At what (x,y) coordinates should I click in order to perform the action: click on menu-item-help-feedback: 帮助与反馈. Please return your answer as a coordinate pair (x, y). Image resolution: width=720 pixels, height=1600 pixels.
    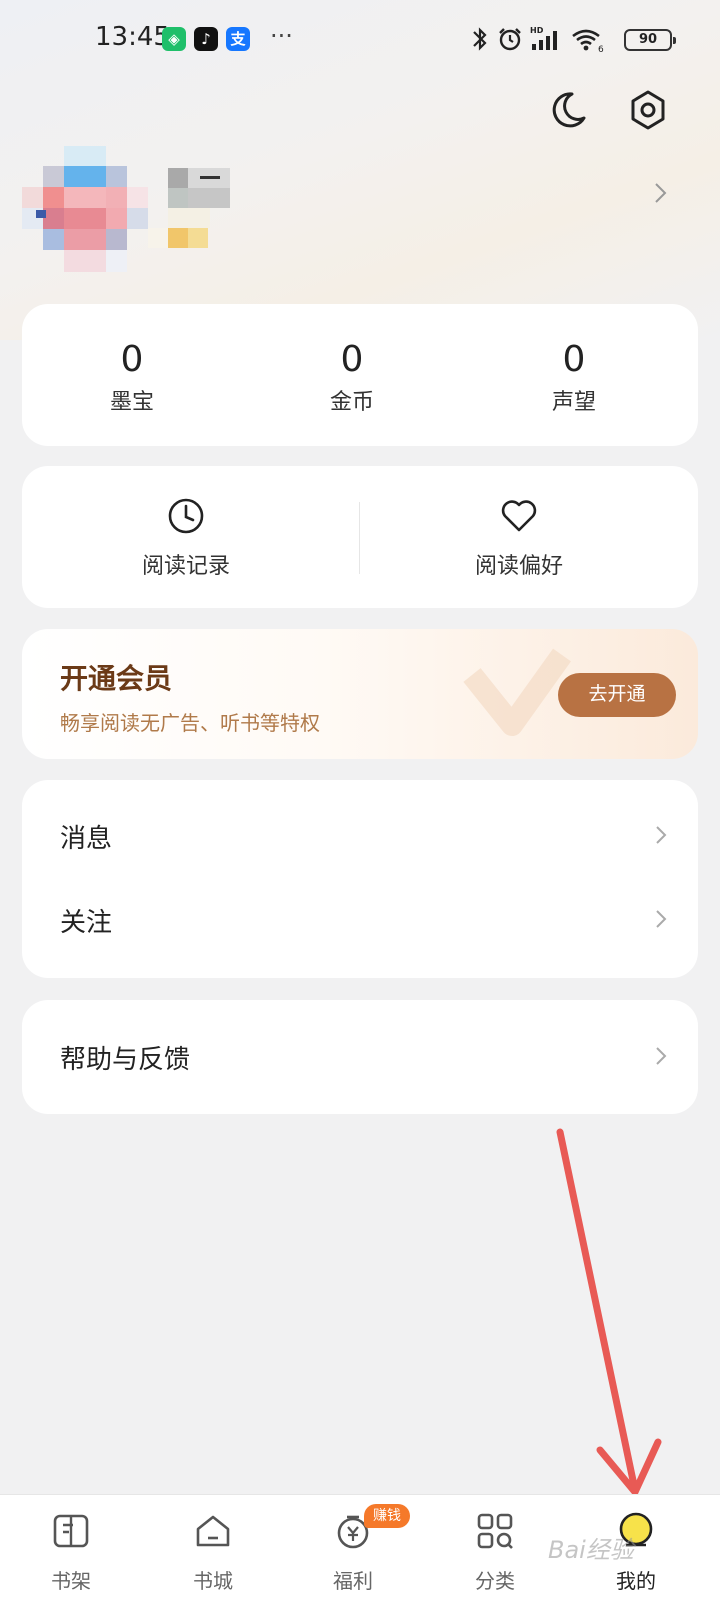
    Looking at the image, I should click on (360, 1057).